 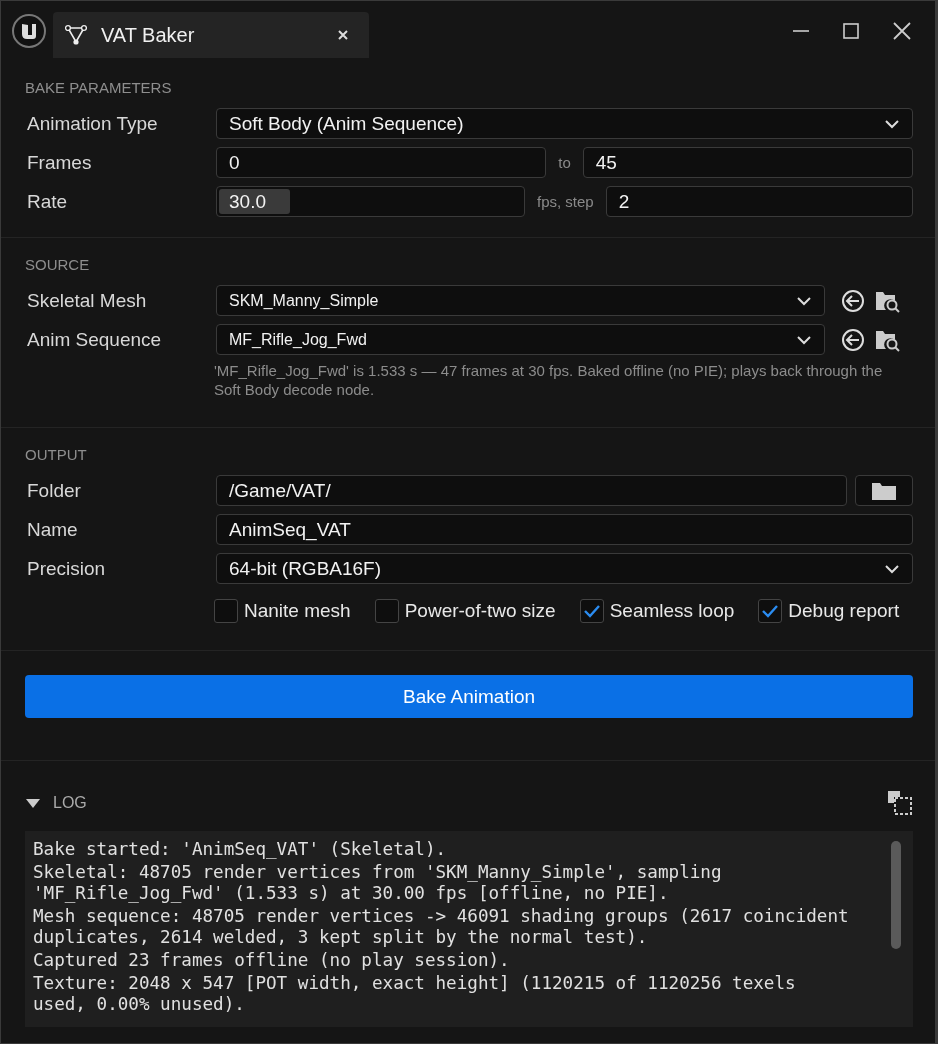 I want to click on log-line: Texture: 2048 x 547 [POT width, exact height] (1120215 of 1120256 texels used, 0.00% unused)., so click(x=415, y=994).